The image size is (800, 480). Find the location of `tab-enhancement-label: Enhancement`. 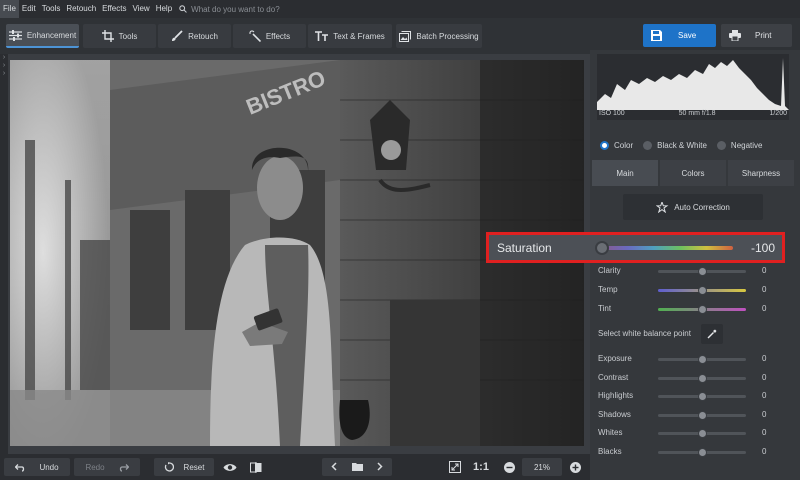

tab-enhancement-label: Enhancement is located at coordinates (51, 35).